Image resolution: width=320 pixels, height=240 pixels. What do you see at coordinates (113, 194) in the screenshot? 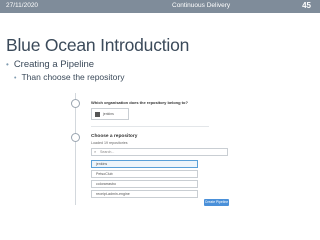
I see `repository-name: receipt-admin-engine` at bounding box center [113, 194].